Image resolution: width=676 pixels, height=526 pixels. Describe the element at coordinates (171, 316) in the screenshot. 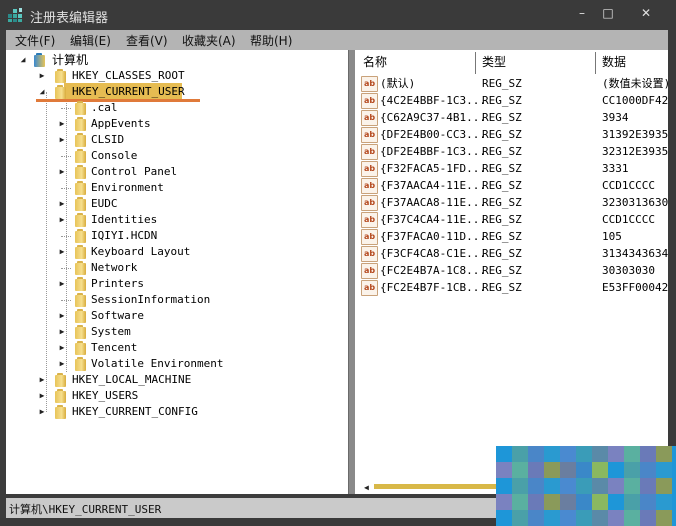

I see `tree-node-software: ▶ Software` at that location.